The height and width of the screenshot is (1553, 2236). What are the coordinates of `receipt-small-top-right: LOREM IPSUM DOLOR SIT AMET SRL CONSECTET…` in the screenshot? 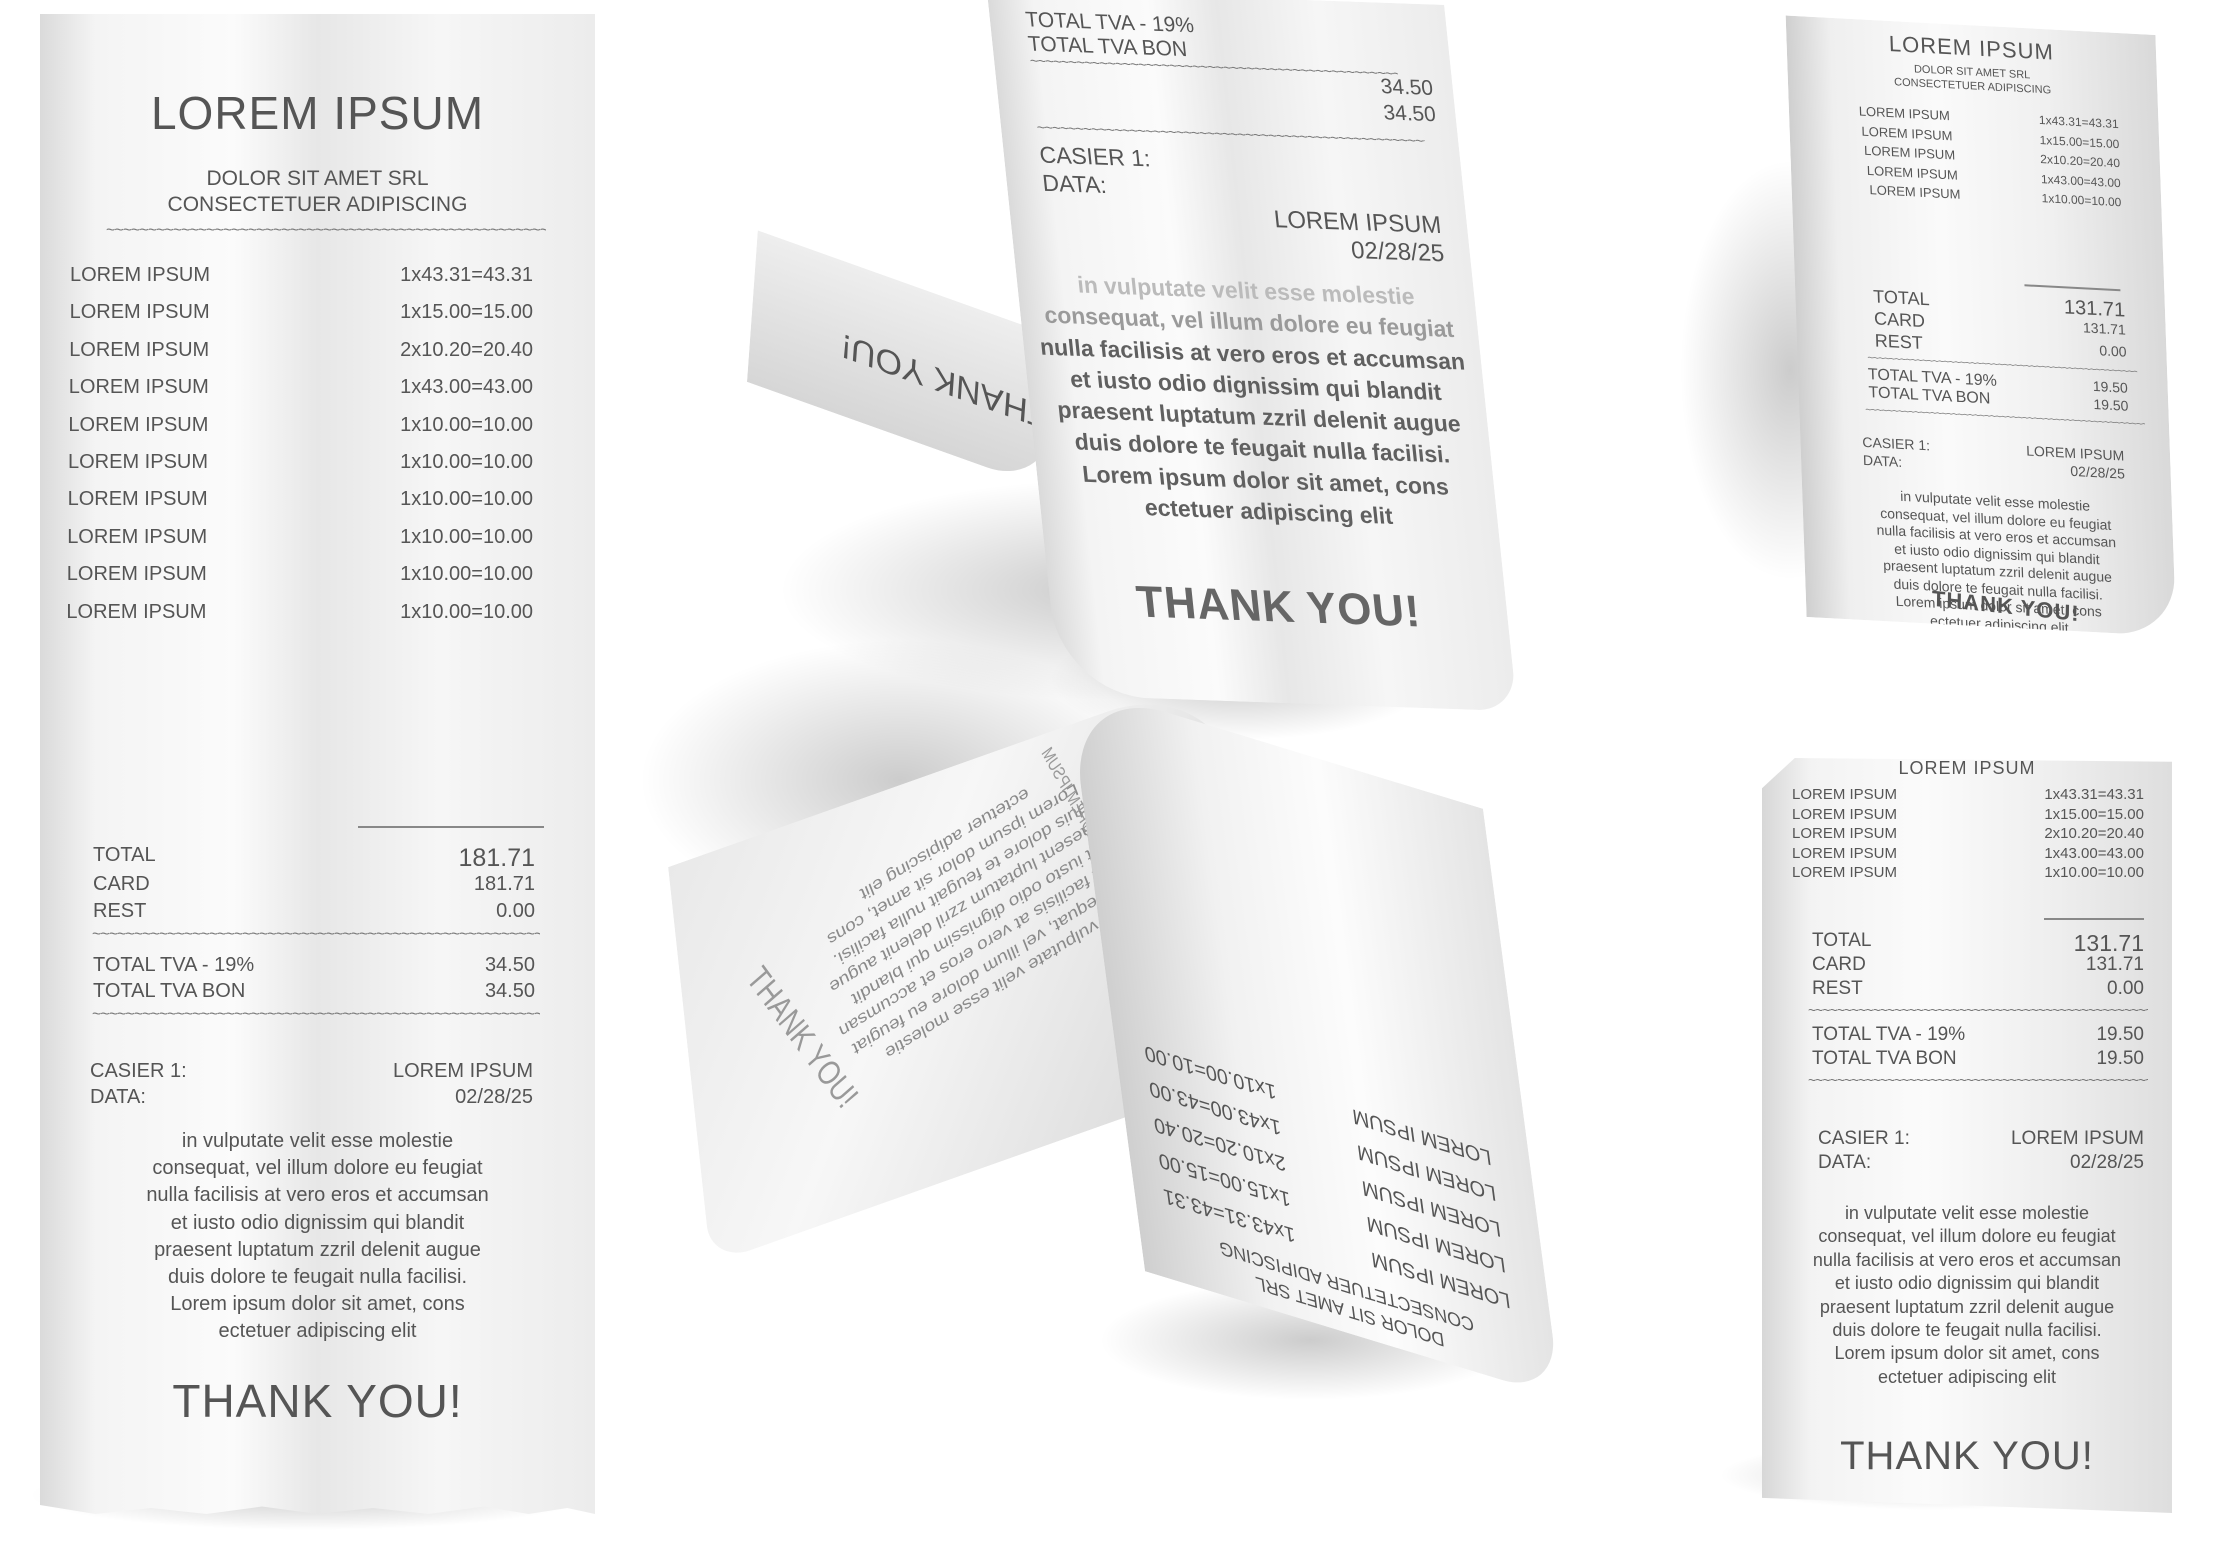 It's located at (1981, 326).